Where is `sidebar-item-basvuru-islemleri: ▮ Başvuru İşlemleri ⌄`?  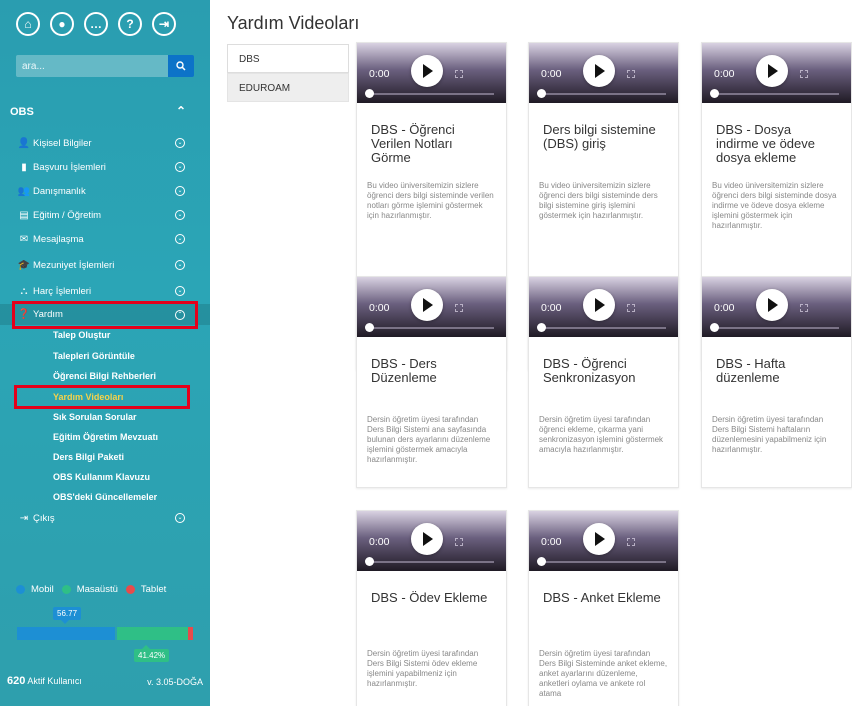
sidebar-item-basvuru-islemleri: ▮ Başvuru İşlemleri ⌄ is located at coordinates (105, 167).